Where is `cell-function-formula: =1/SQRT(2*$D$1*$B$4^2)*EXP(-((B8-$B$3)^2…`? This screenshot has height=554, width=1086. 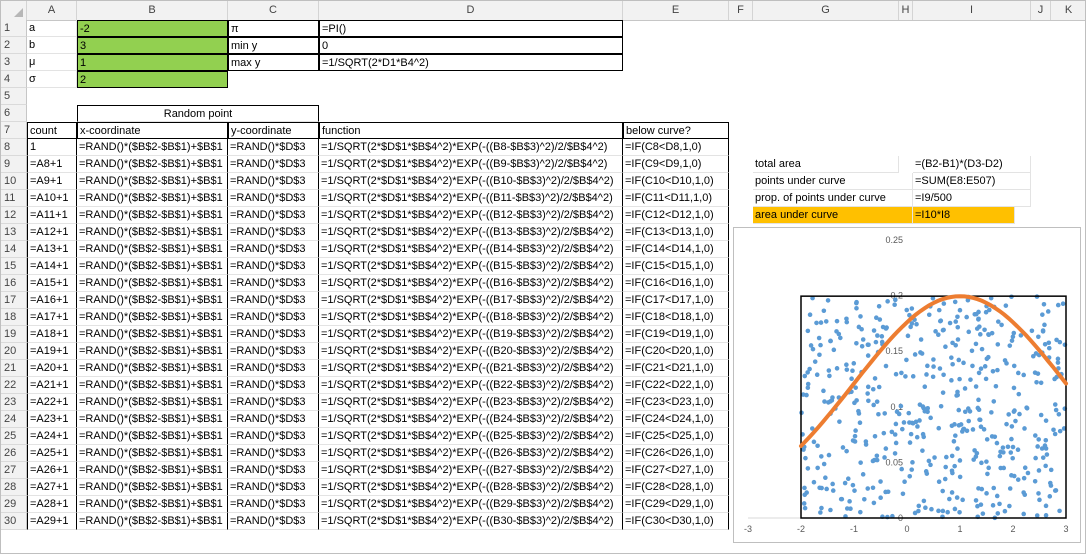 cell-function-formula: =1/SQRT(2*$D$1*$B$4^2)*EXP(-((B8-$B$3)^2… is located at coordinates (471, 147).